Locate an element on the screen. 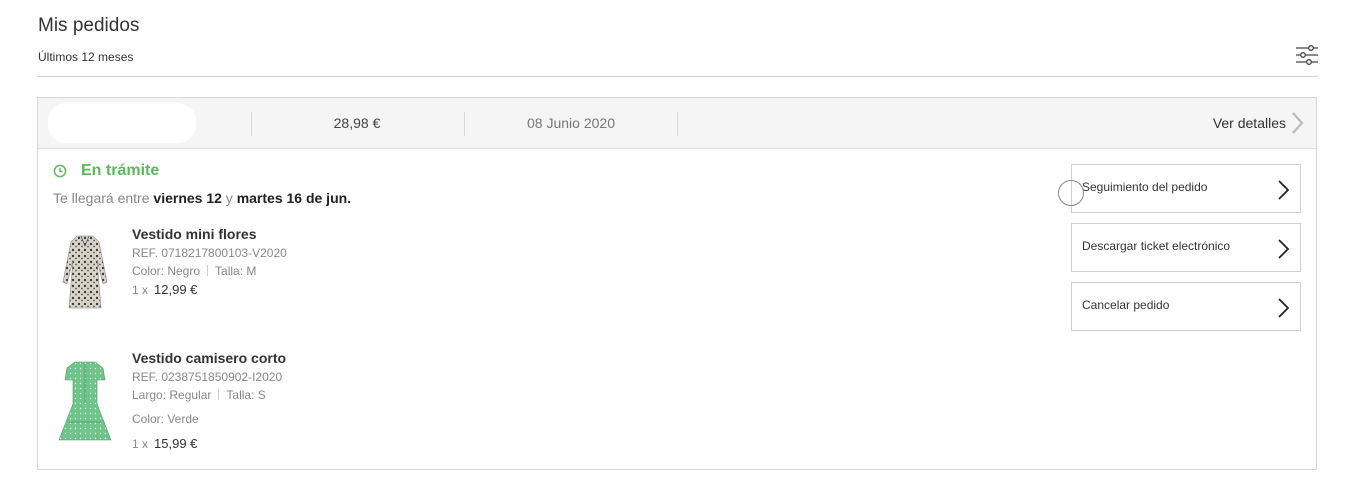 This screenshot has width=1351, height=477. product-color: Color: Negro is located at coordinates (166, 271).